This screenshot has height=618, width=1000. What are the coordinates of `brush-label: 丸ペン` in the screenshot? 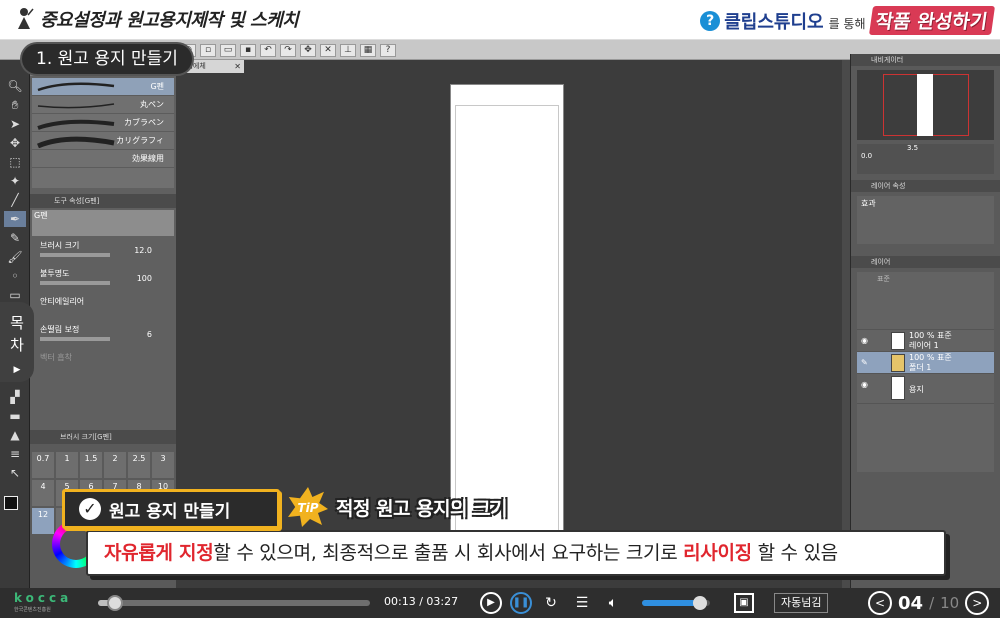 It's located at (152, 104).